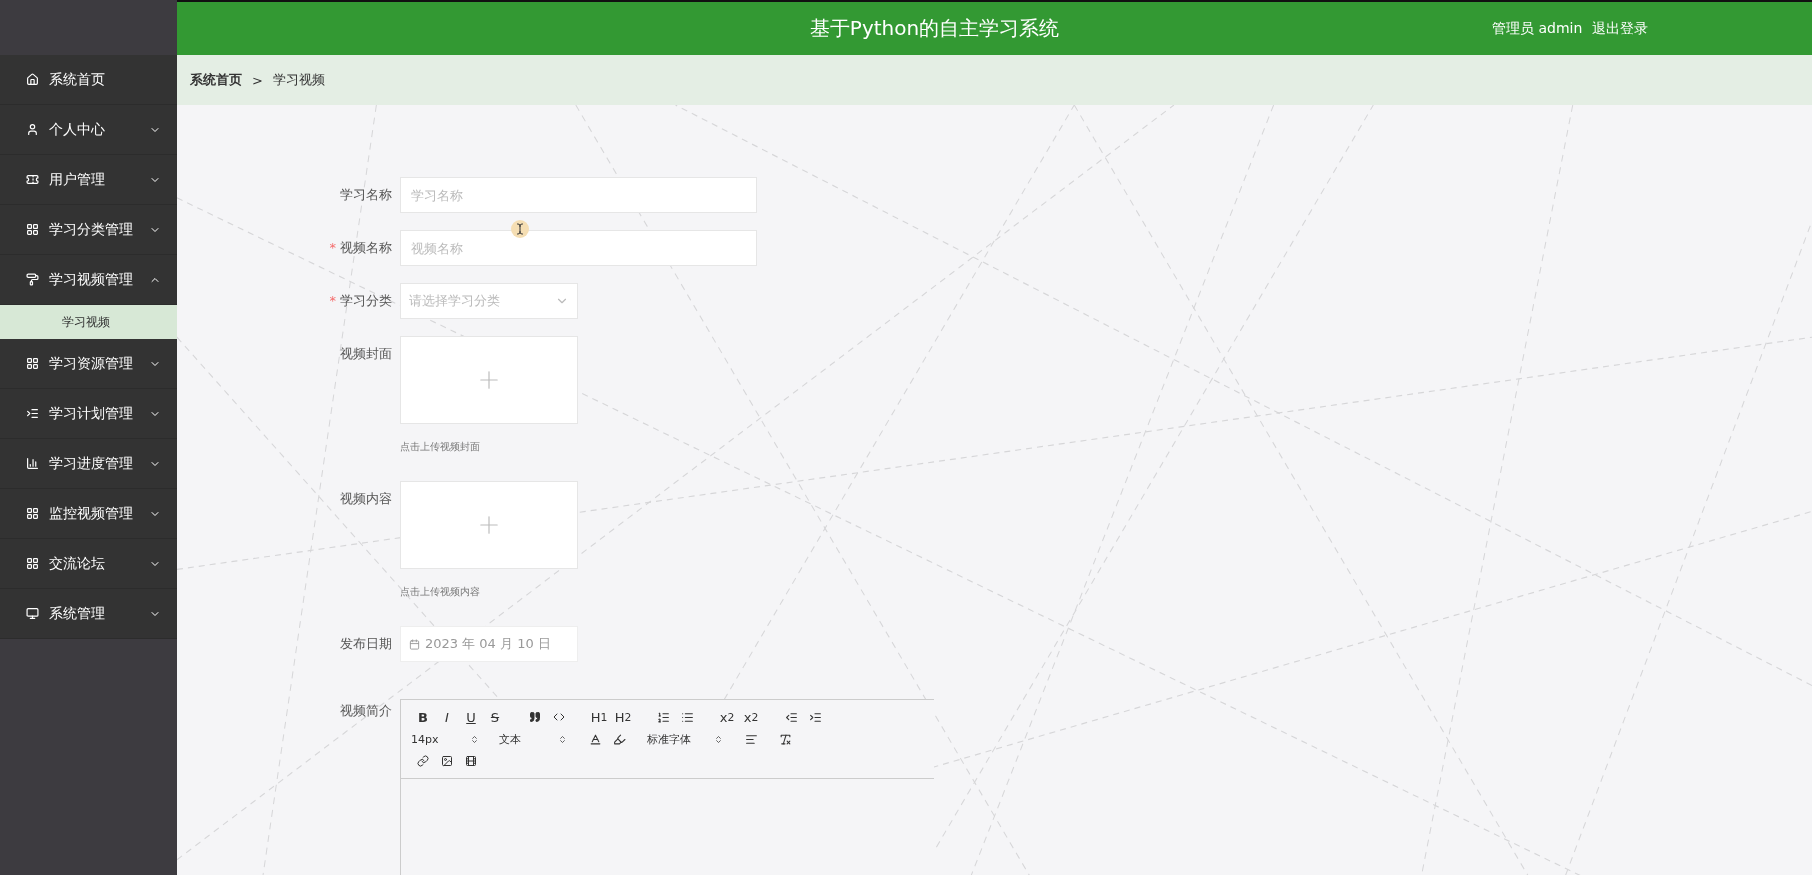 The height and width of the screenshot is (875, 1812). What do you see at coordinates (360, 248) in the screenshot?
I see `field-label: * 视频名称` at bounding box center [360, 248].